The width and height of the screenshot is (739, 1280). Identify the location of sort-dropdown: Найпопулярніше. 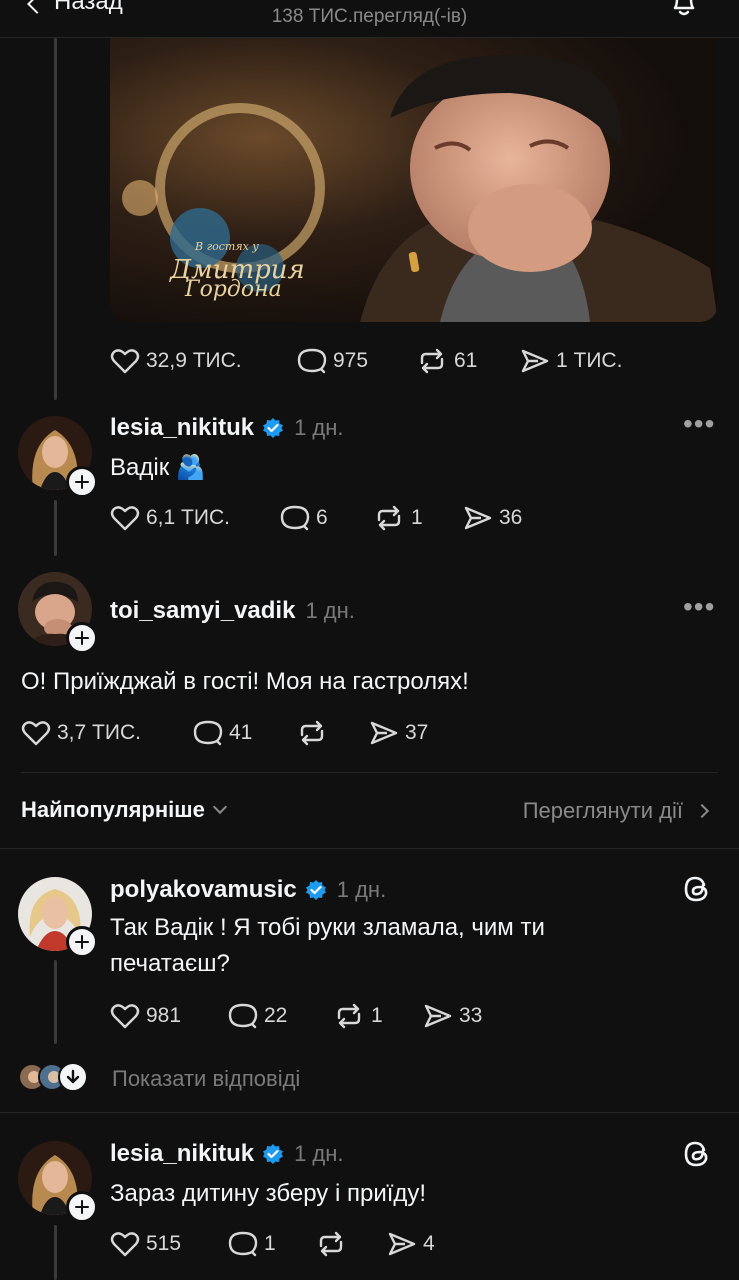
(124, 810).